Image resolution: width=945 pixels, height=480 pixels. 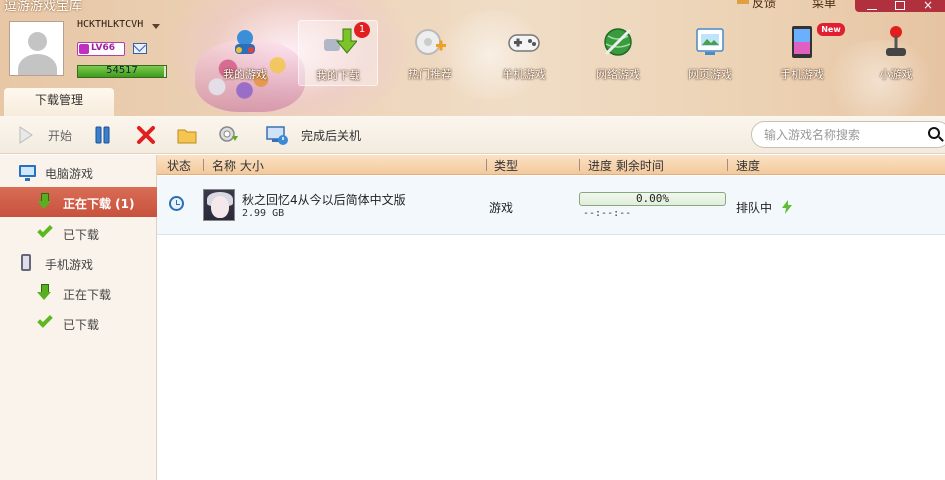 I want to click on maximize-button, so click(x=900, y=5).